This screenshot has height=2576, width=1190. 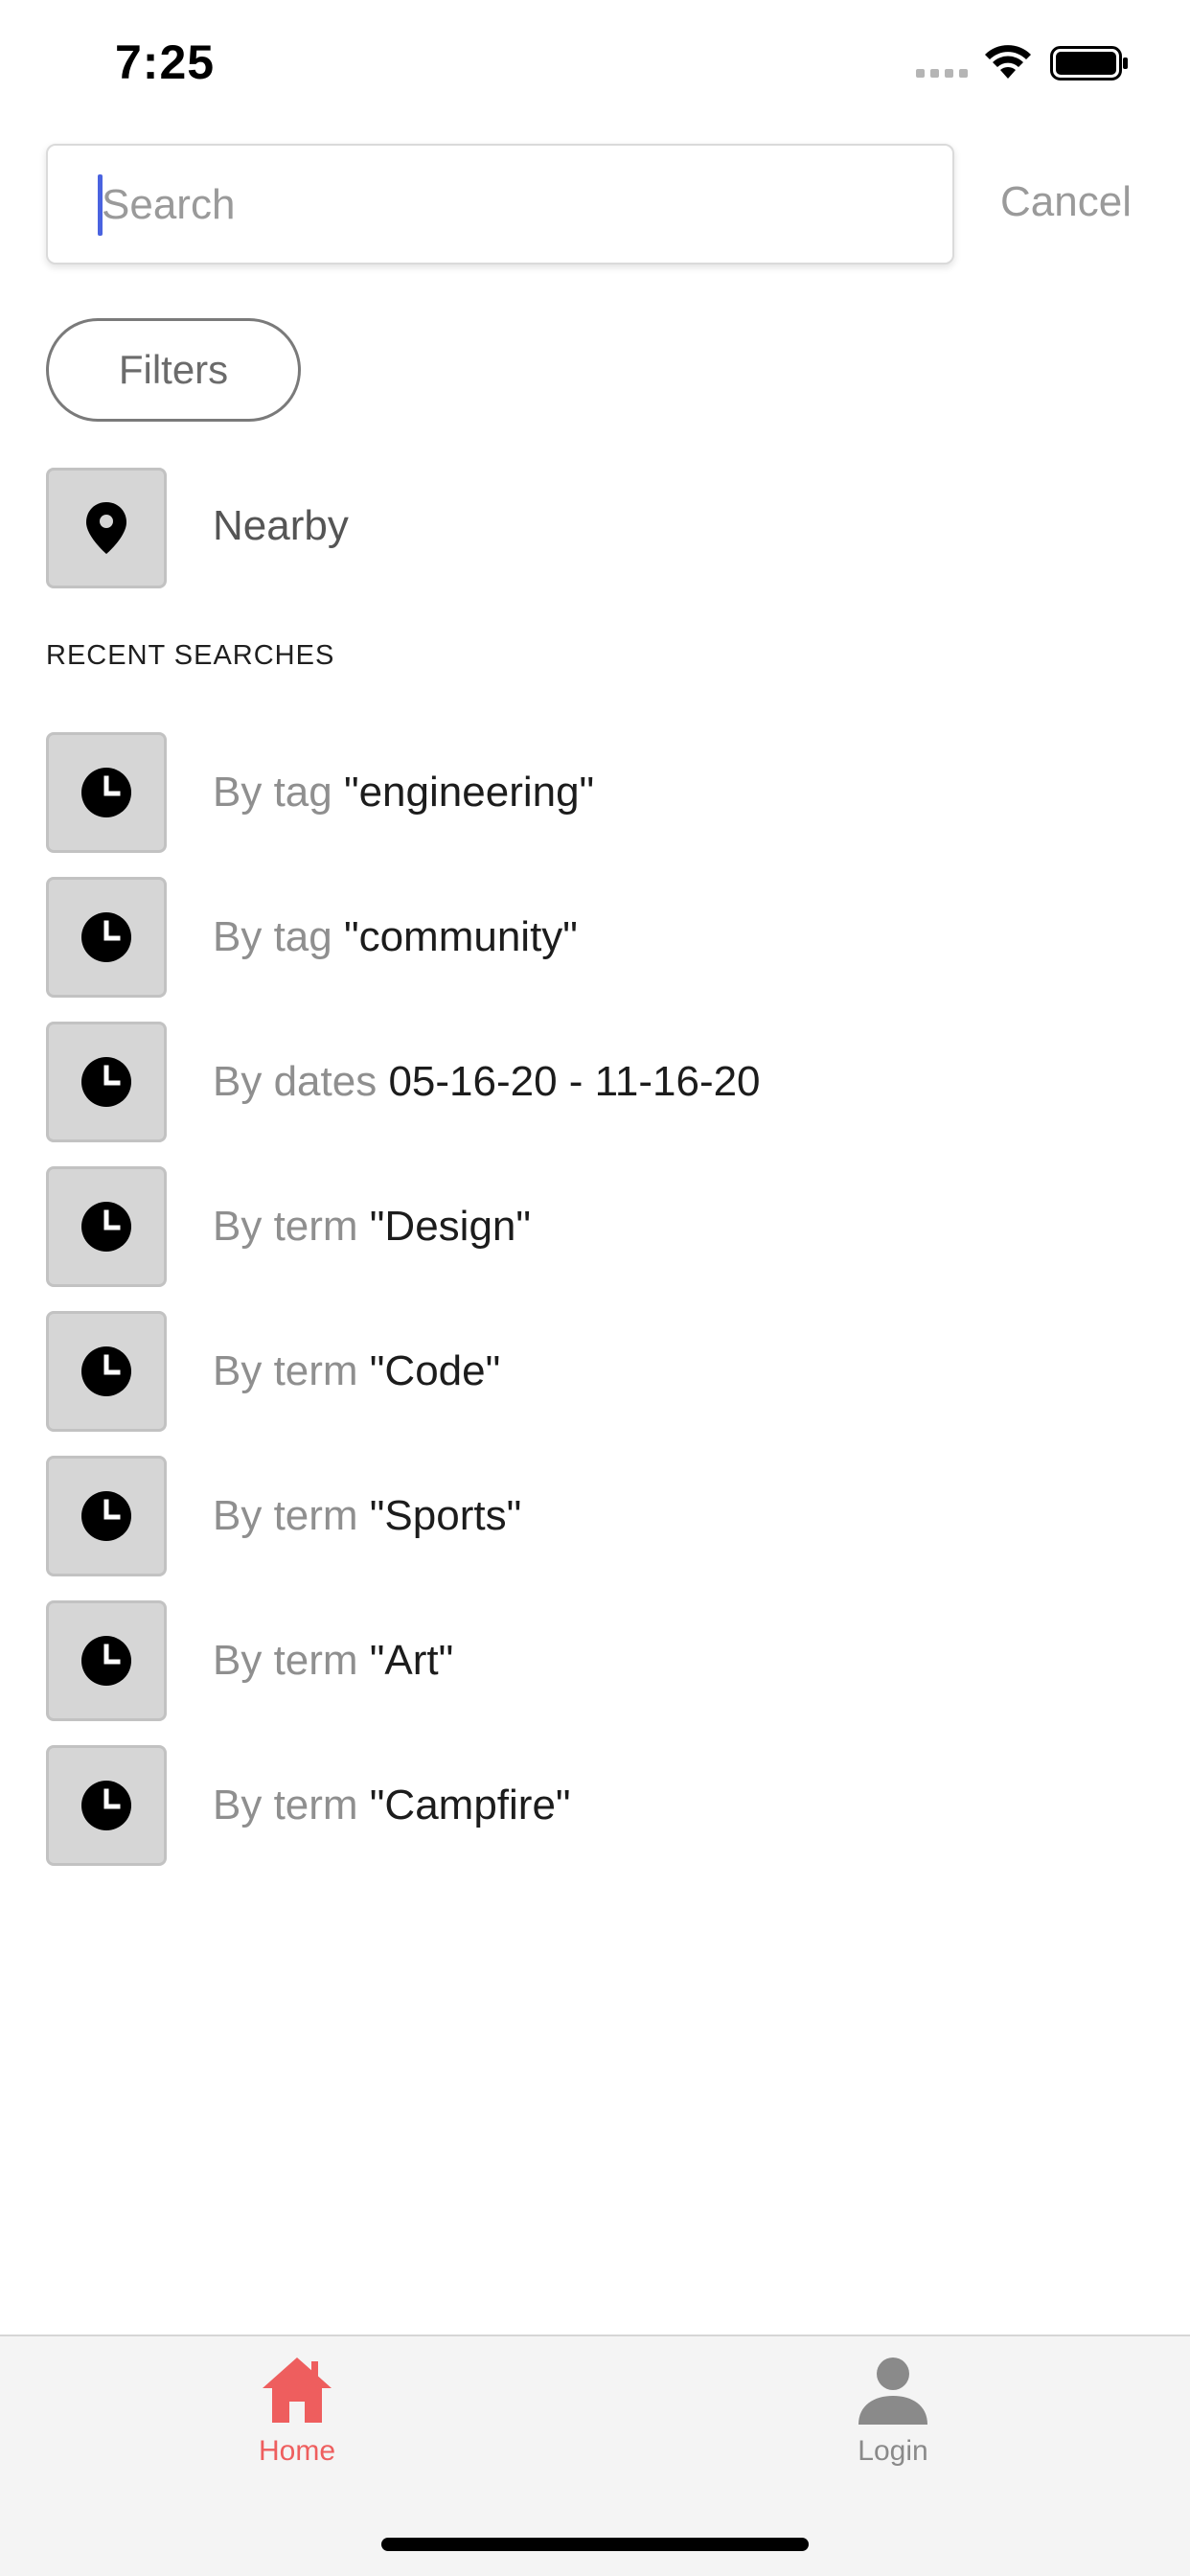 What do you see at coordinates (301, 1081) in the screenshot?
I see `recent-search-type: By dates` at bounding box center [301, 1081].